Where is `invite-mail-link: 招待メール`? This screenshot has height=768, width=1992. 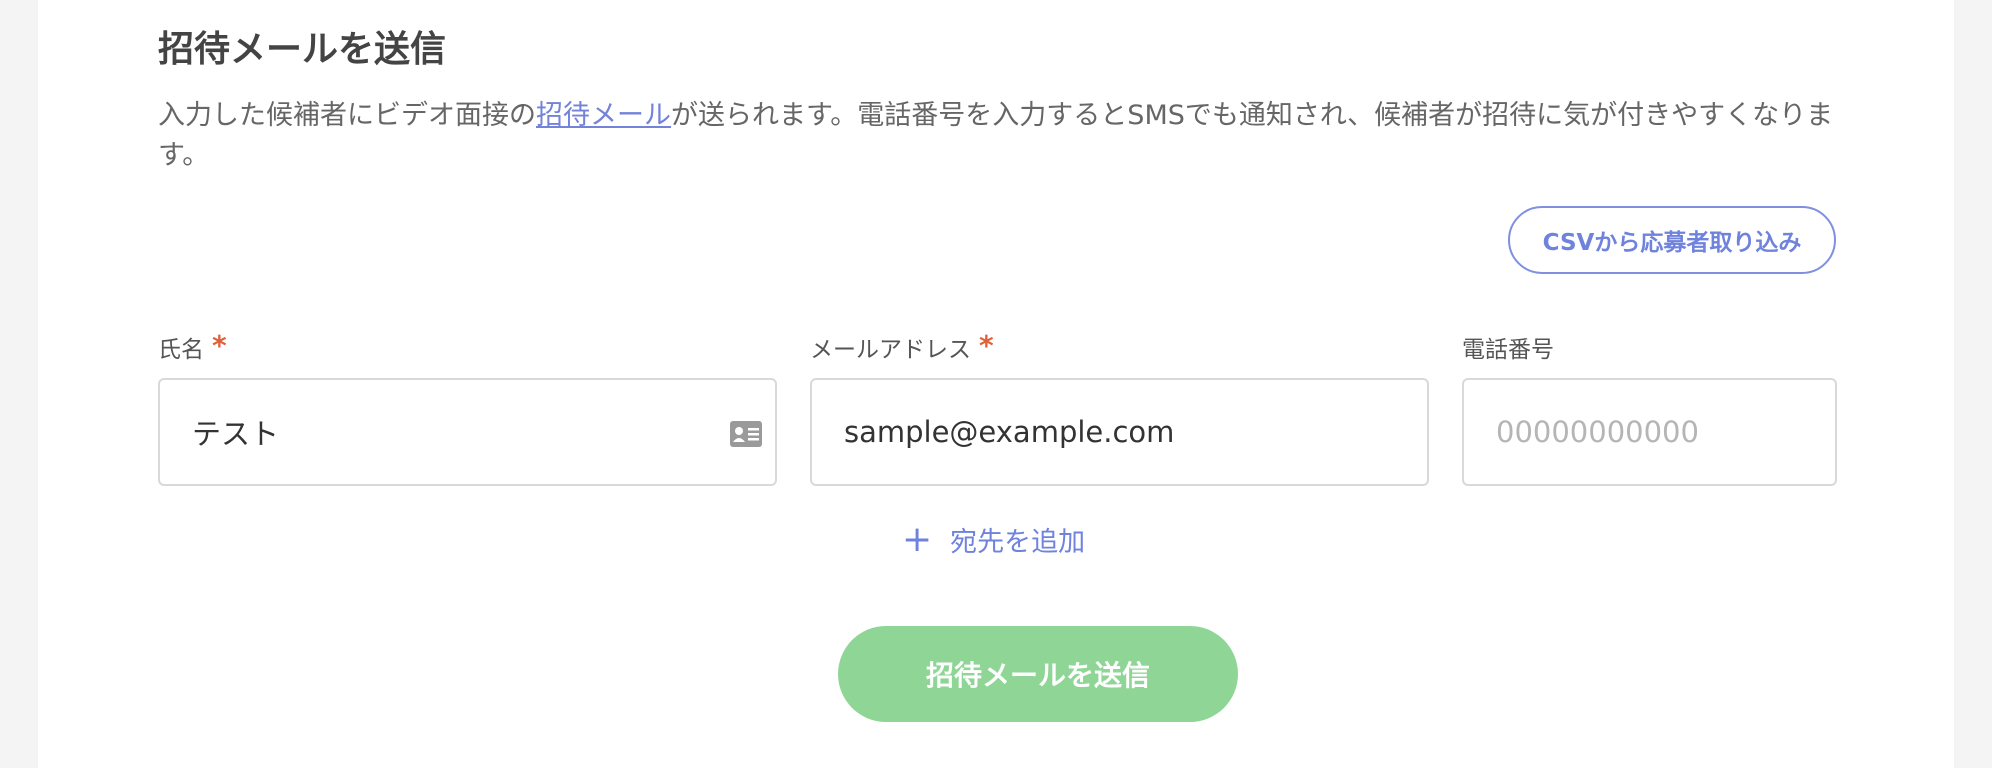
invite-mail-link: 招待メール is located at coordinates (603, 115).